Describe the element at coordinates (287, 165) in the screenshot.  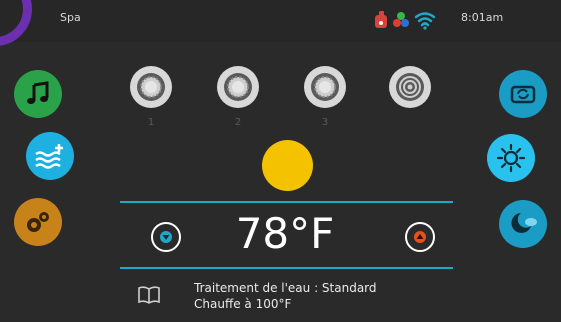
I see `main-light-toggle` at that location.